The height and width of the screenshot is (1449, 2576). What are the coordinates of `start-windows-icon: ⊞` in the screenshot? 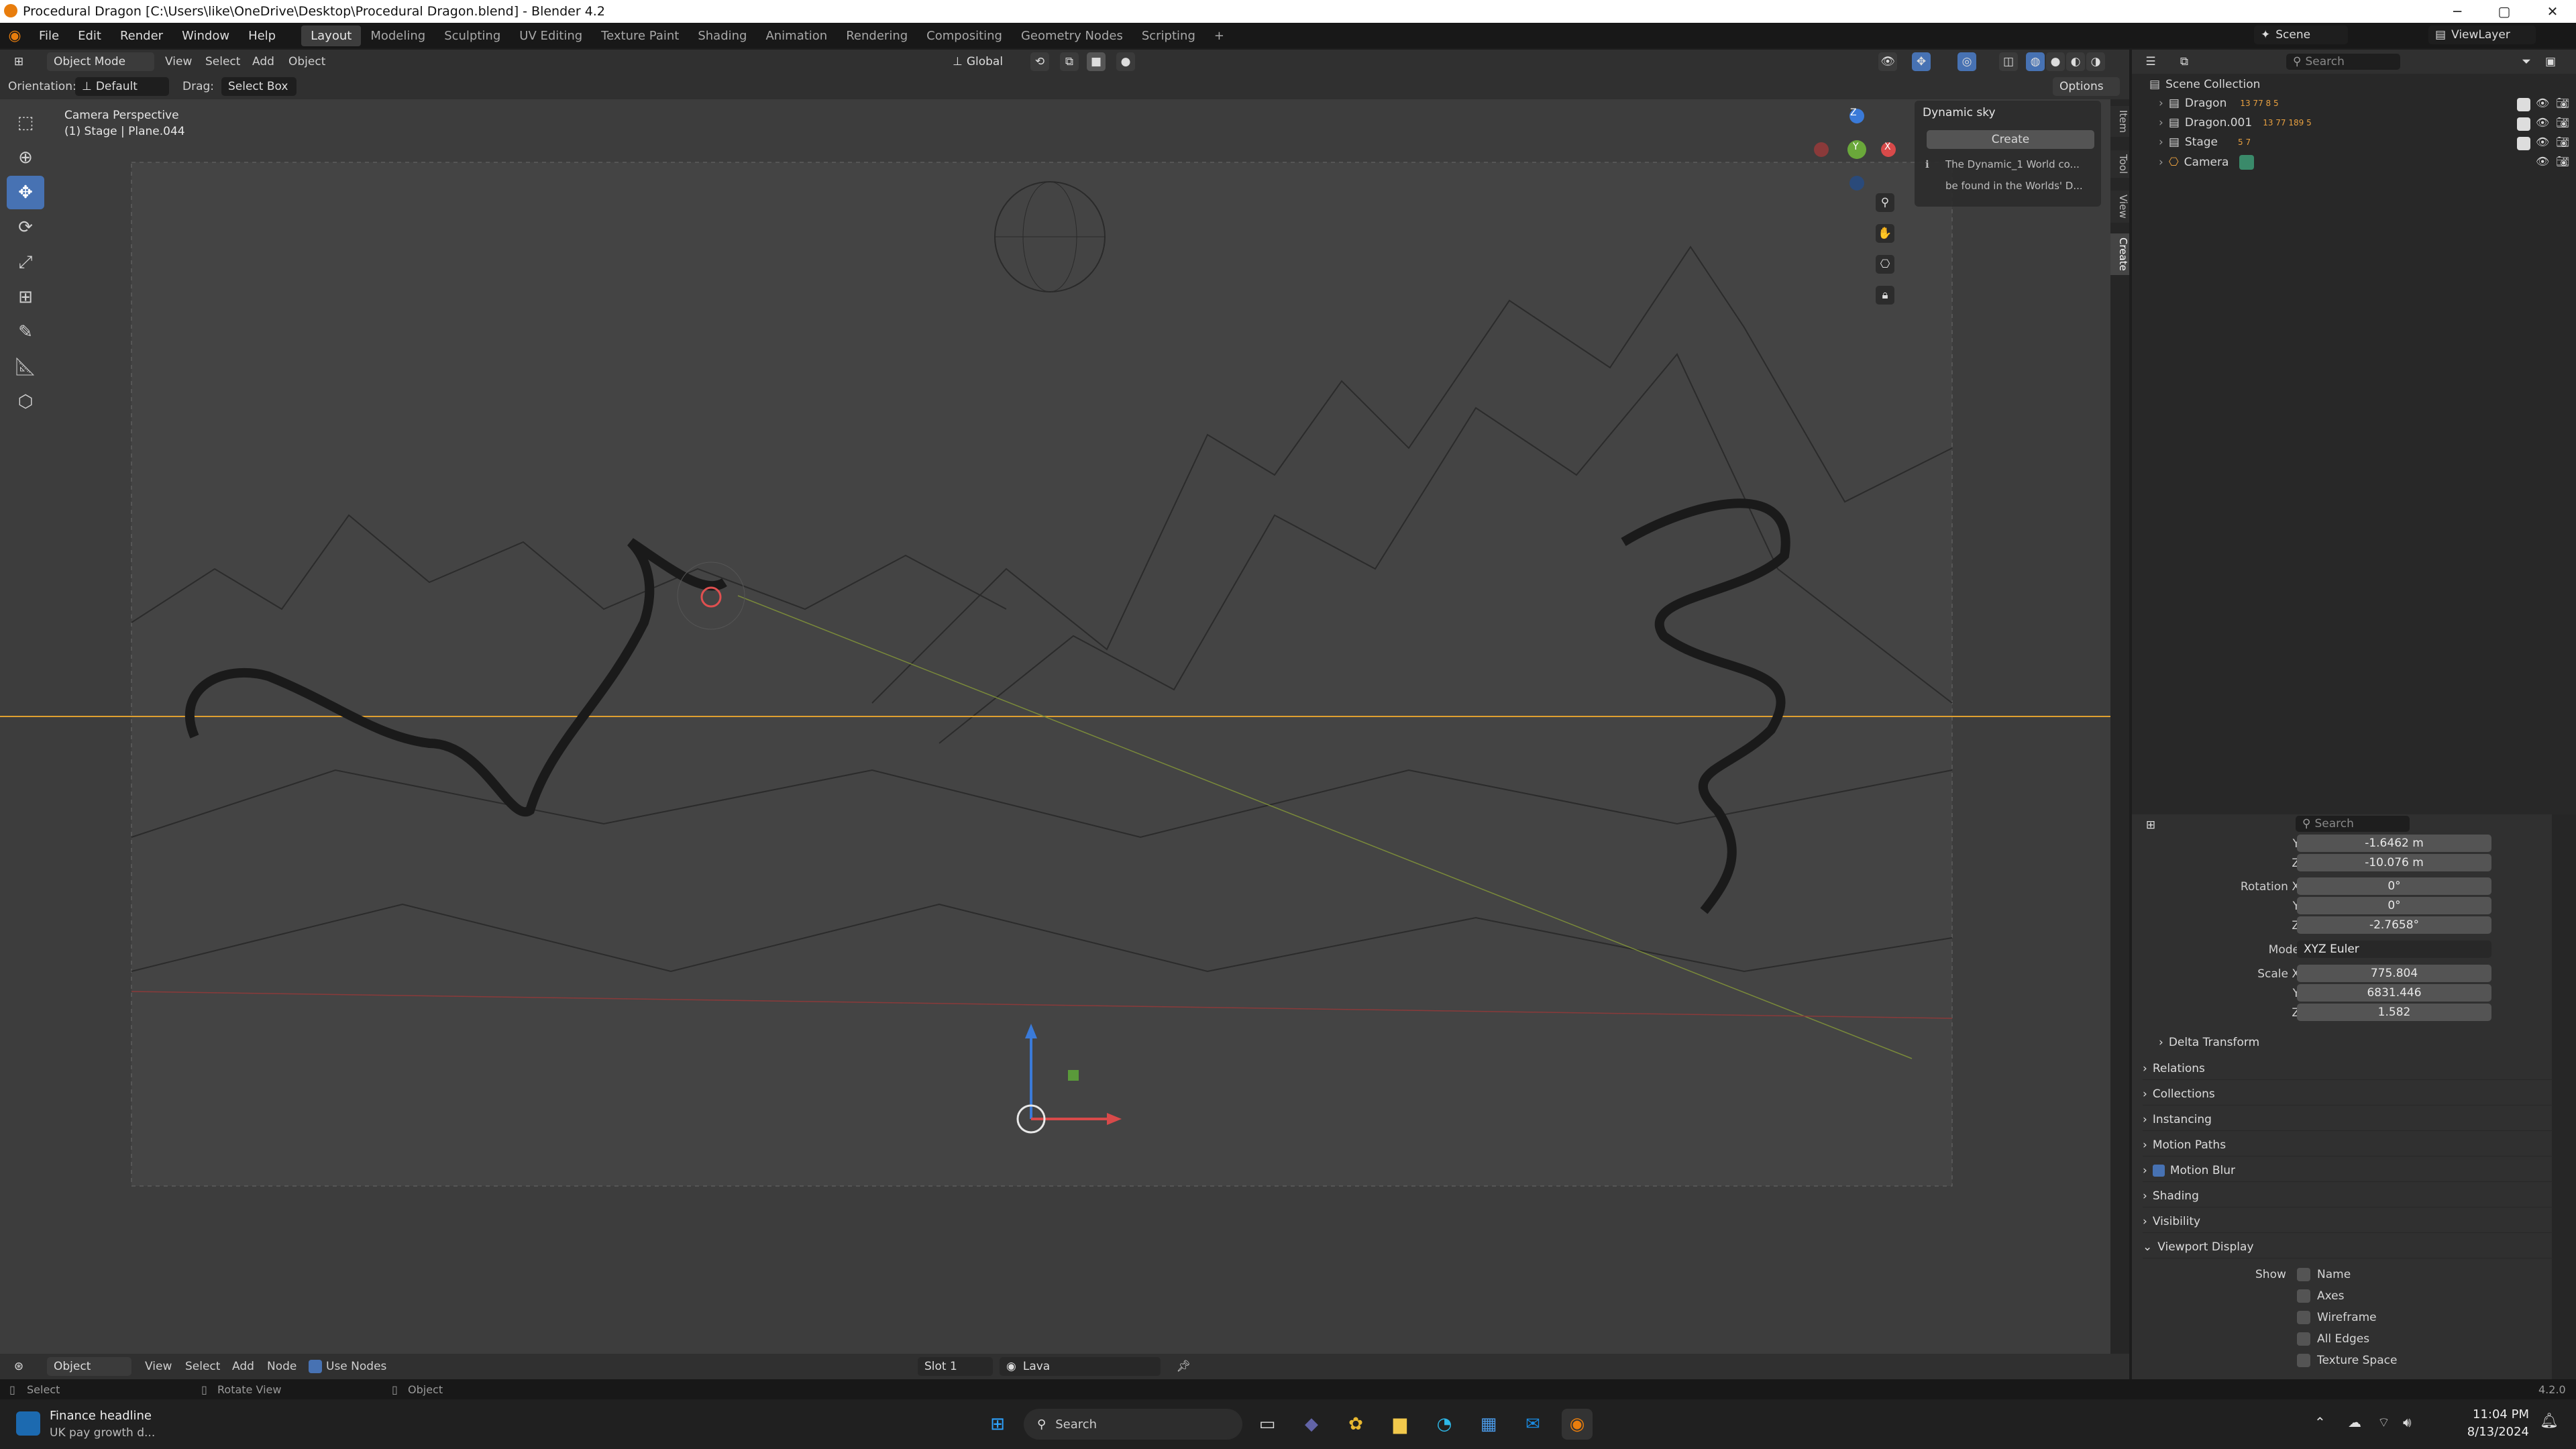 It's located at (997, 1424).